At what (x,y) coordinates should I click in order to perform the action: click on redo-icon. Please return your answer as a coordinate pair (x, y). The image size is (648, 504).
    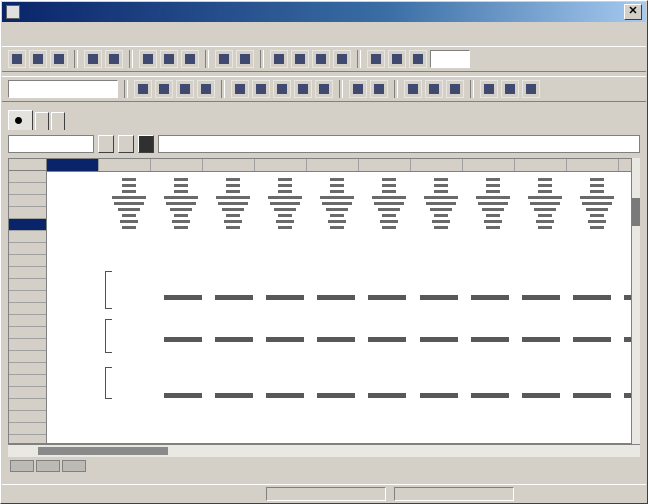
    Looking at the image, I should click on (245, 59).